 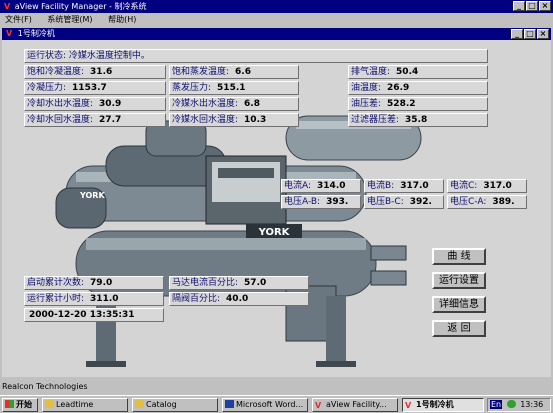 I want to click on voltage-bc-field: 电压B-C: 392., so click(x=404, y=202).